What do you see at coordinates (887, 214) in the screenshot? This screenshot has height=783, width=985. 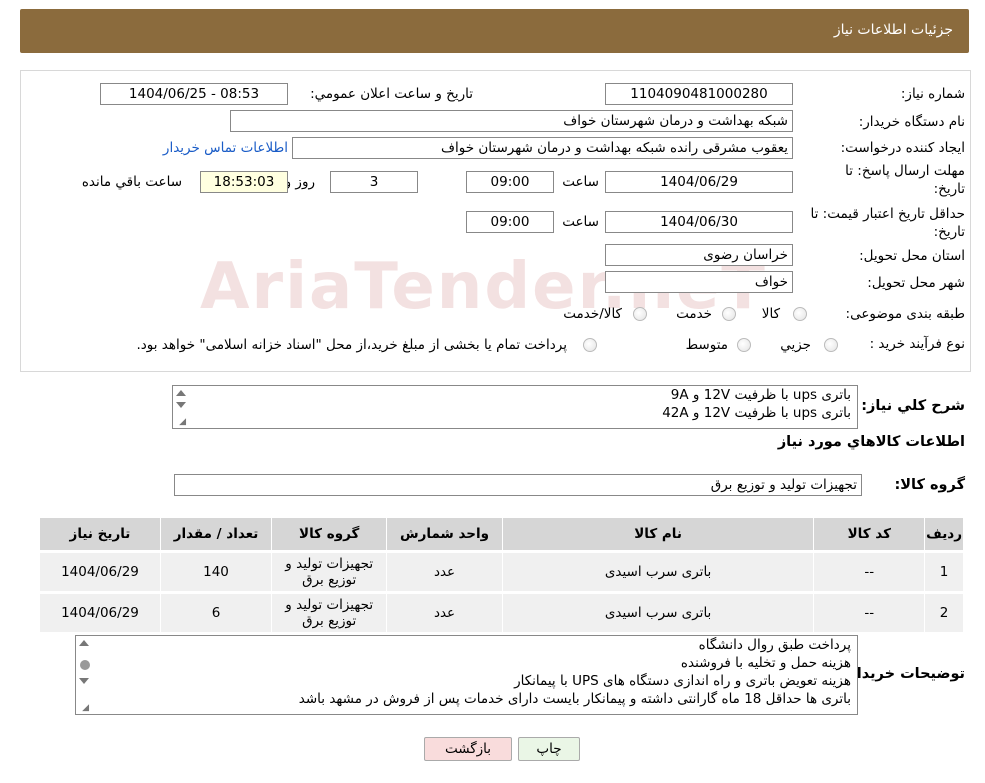 I see `validity-label: حداقل تاريخ اعتبار قيمت: تا` at bounding box center [887, 214].